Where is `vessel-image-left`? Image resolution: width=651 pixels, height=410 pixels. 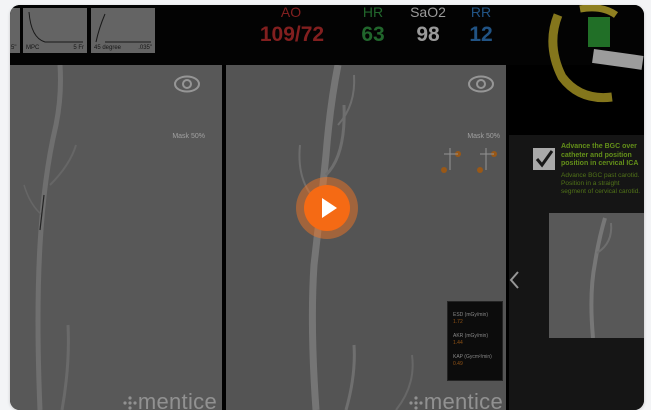
vessel-image-left is located at coordinates (50, 237).